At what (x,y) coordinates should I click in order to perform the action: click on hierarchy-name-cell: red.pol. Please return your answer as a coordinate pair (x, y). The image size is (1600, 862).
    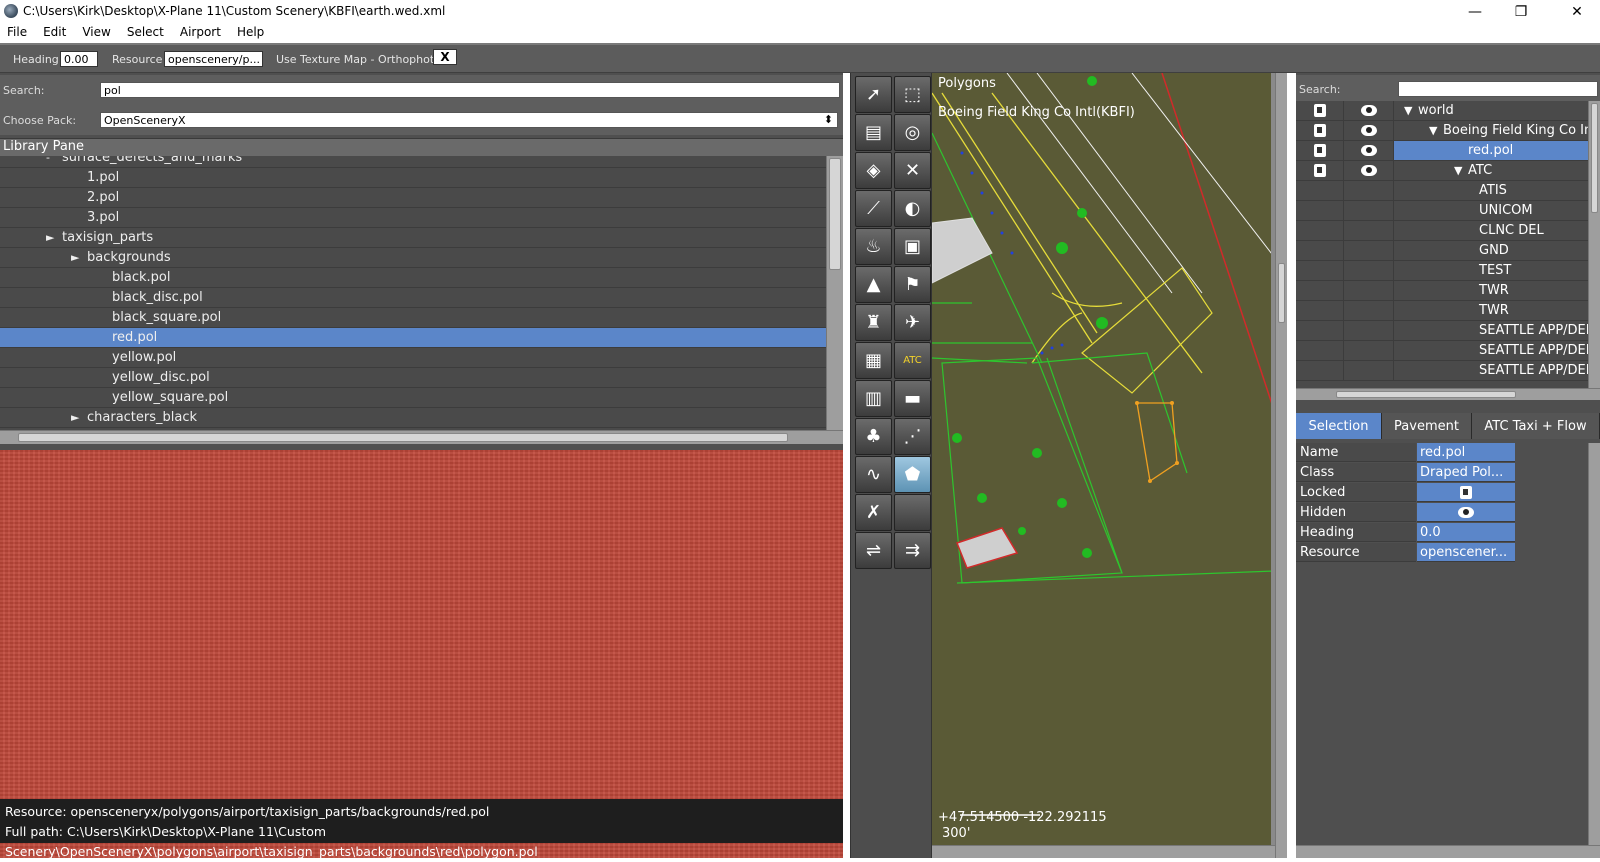
    Looking at the image, I should click on (1491, 150).